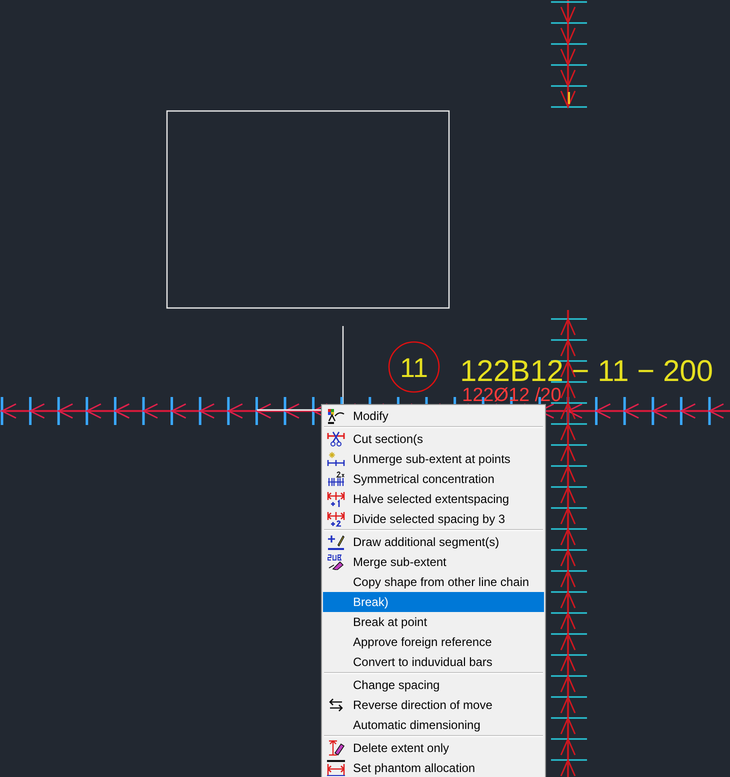 This screenshot has width=730, height=777. I want to click on bar-sublabel: 122Ø12 /20, so click(512, 395).